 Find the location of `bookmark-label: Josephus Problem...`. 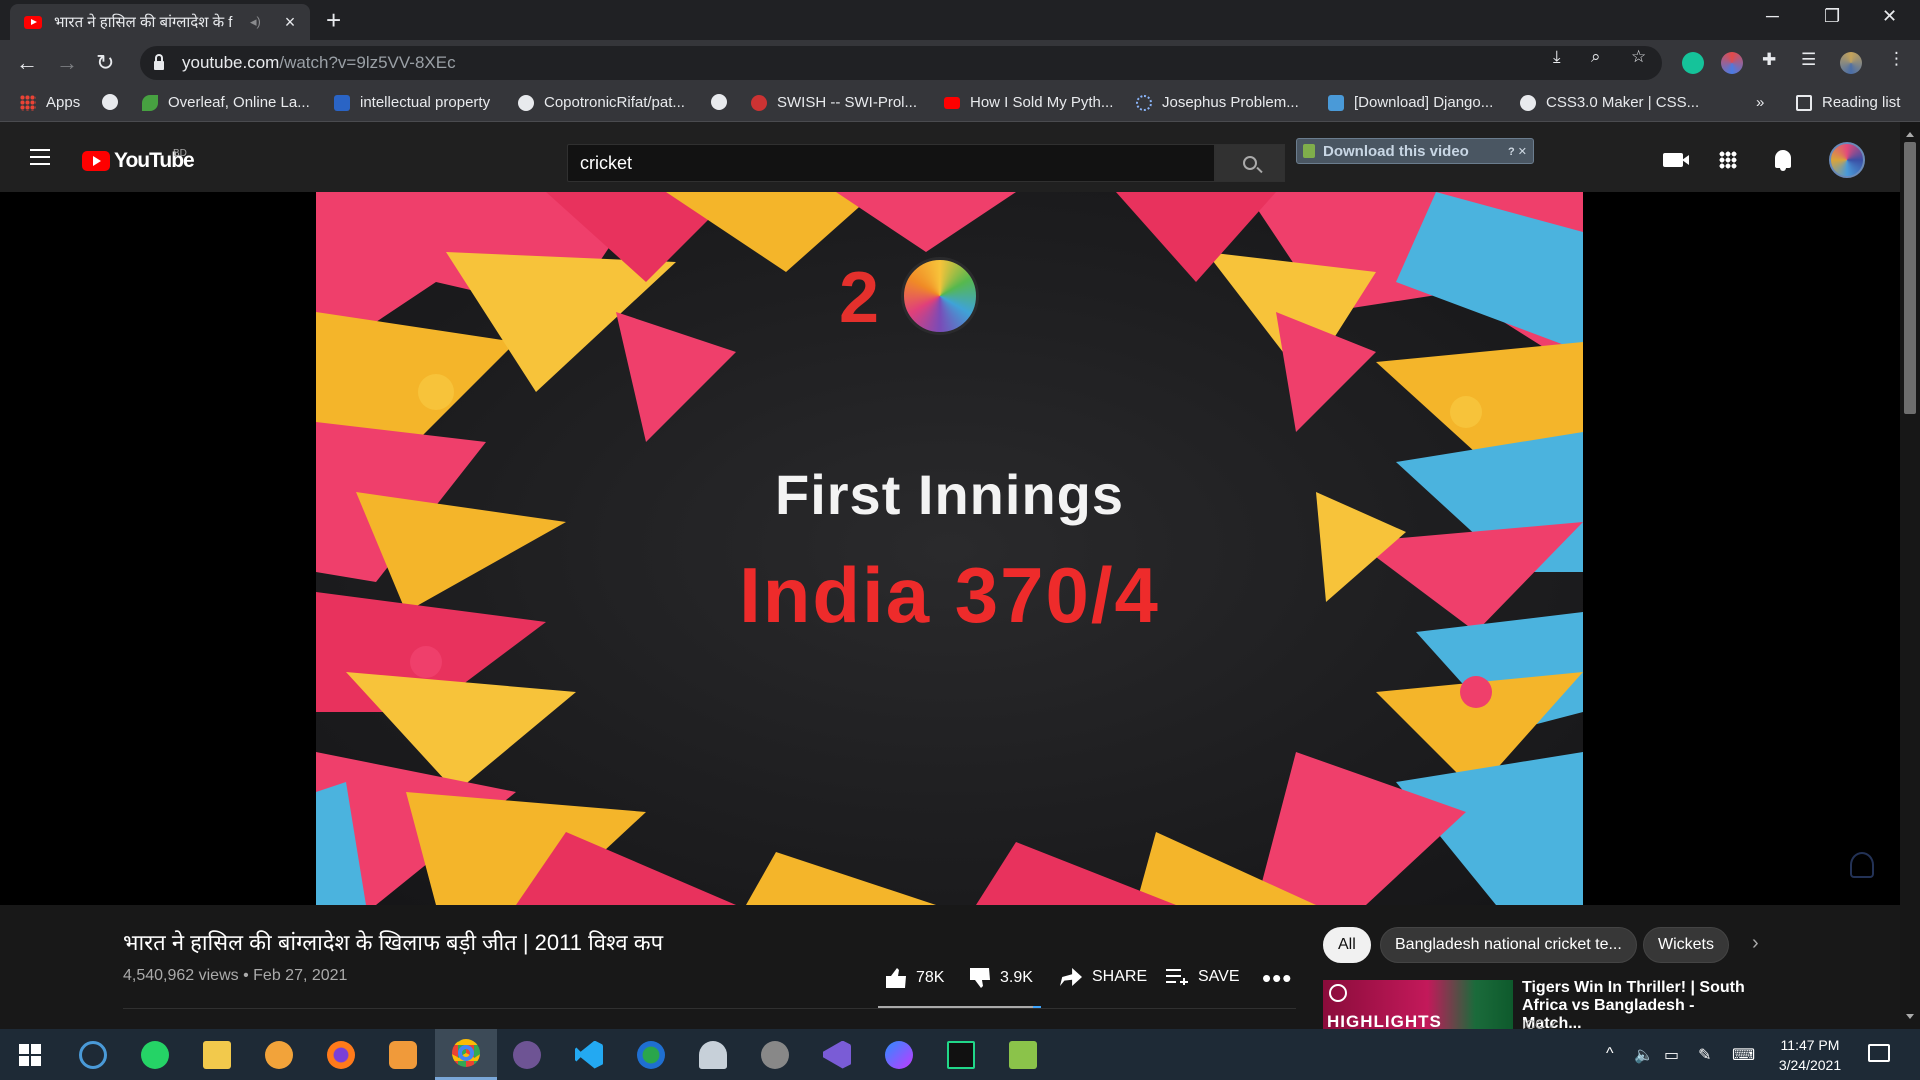

bookmark-label: Josephus Problem... is located at coordinates (1230, 102).